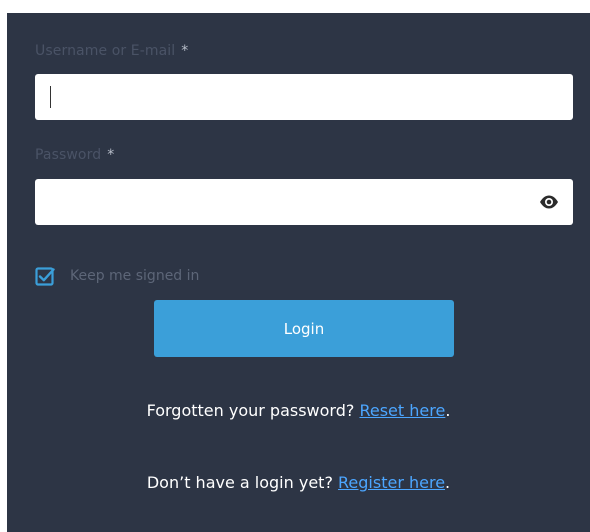 Image resolution: width=590 pixels, height=532 pixels. What do you see at coordinates (448, 410) in the screenshot?
I see `forgot-suffix: .` at bounding box center [448, 410].